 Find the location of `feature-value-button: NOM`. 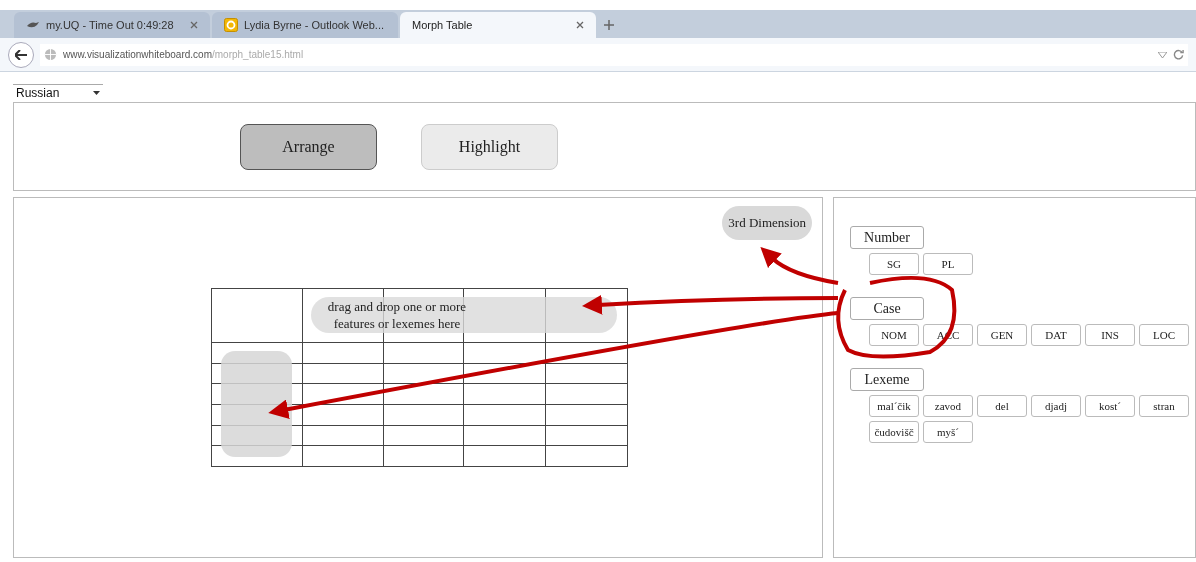

feature-value-button: NOM is located at coordinates (894, 335).